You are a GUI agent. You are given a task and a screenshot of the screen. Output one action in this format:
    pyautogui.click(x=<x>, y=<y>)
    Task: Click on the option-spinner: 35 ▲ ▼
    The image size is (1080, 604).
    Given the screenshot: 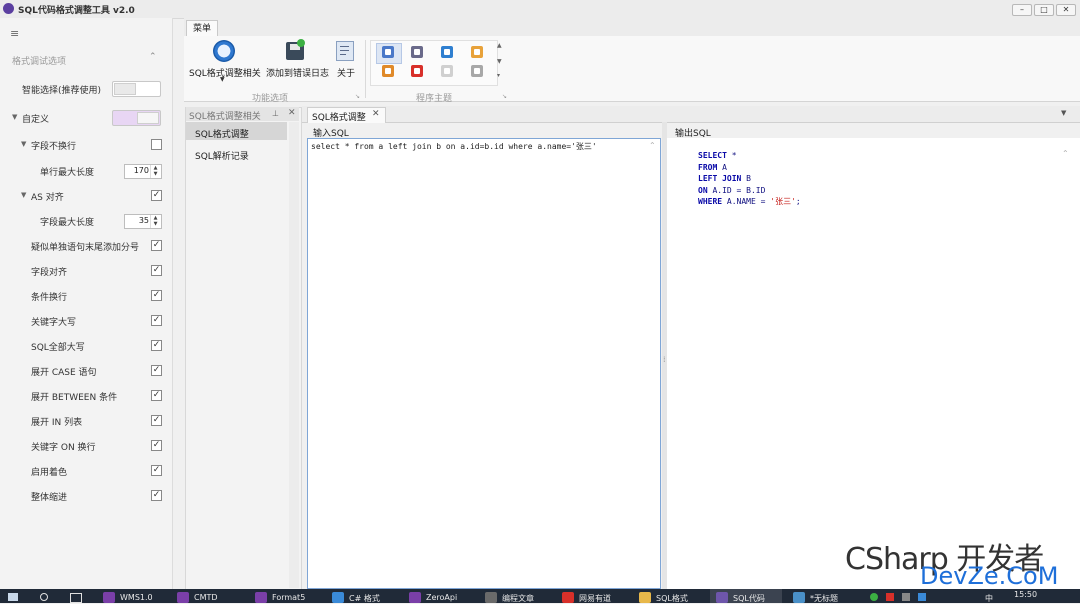 What is the action you would take?
    pyautogui.click(x=143, y=221)
    